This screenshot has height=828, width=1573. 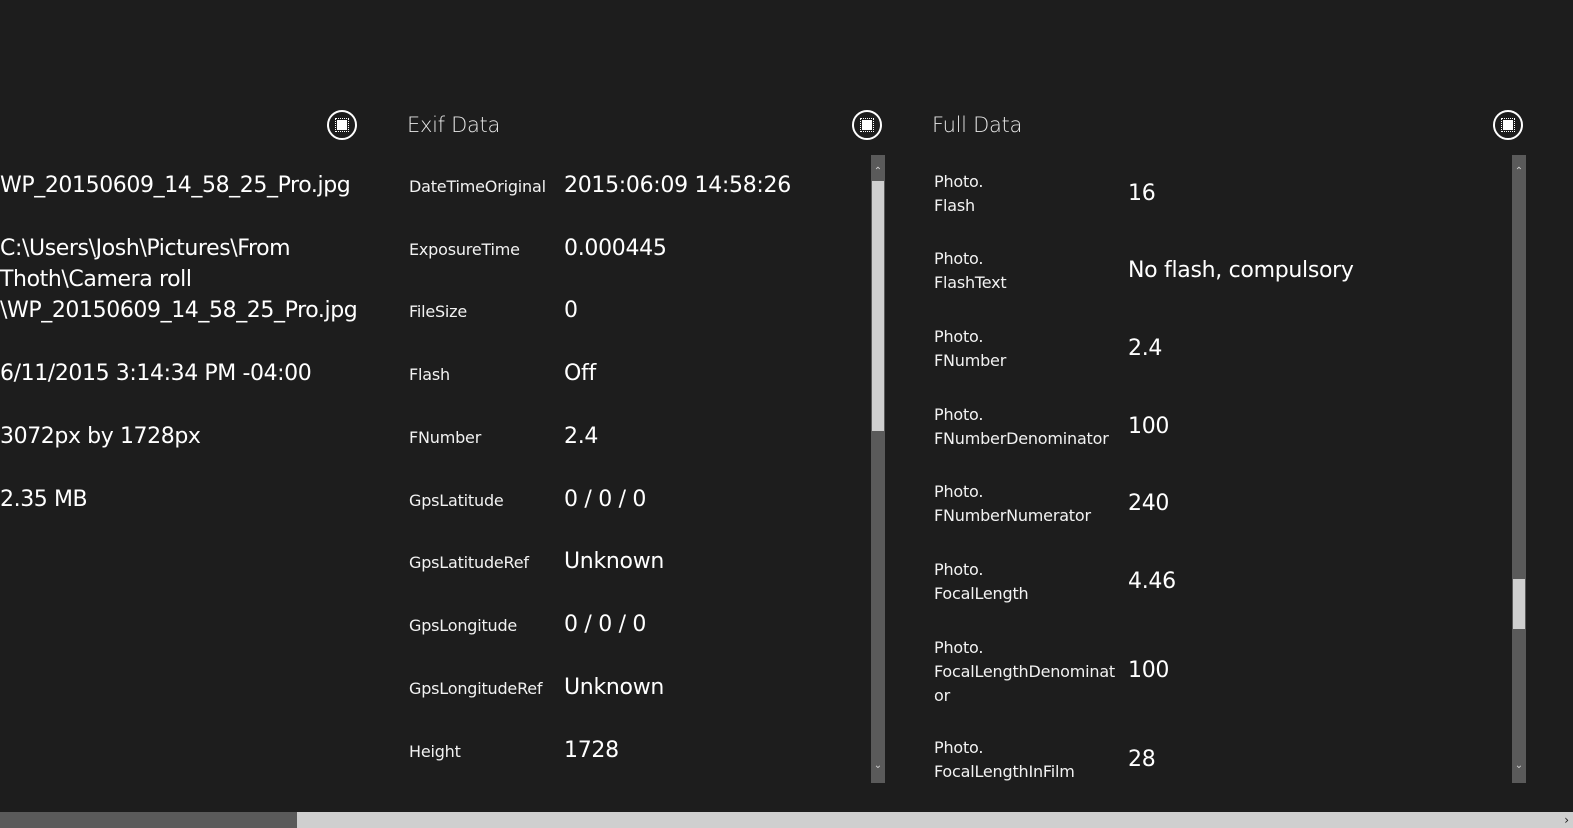 What do you see at coordinates (786, 820) in the screenshot?
I see `horizontal-scrollbar: ›` at bounding box center [786, 820].